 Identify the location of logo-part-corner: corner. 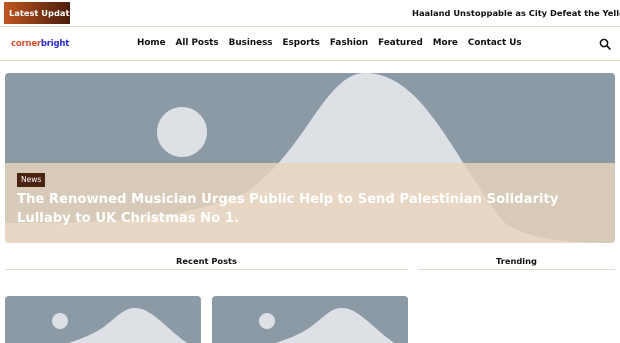
(26, 44).